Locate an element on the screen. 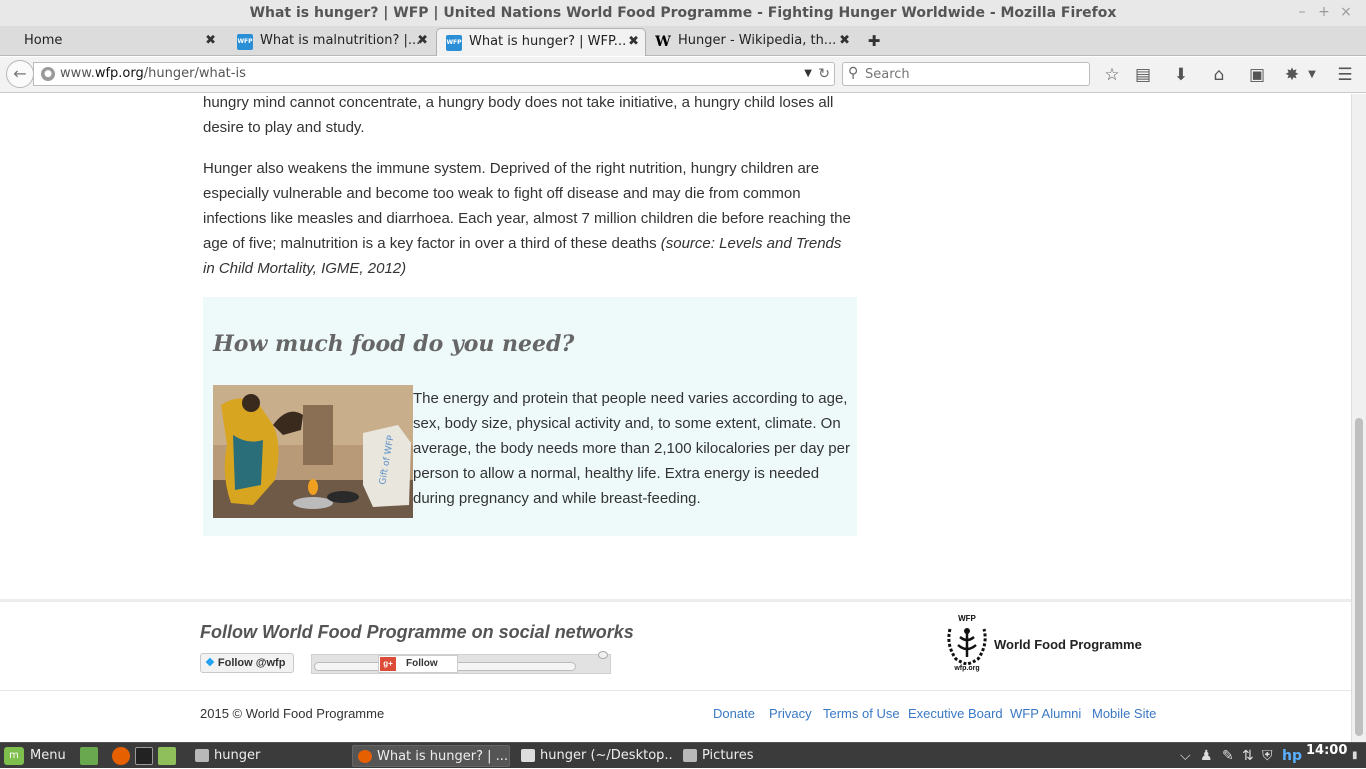 Image resolution: width=1366 pixels, height=769 pixels. footer-link-alumni: WFP Alumni is located at coordinates (1045, 713).